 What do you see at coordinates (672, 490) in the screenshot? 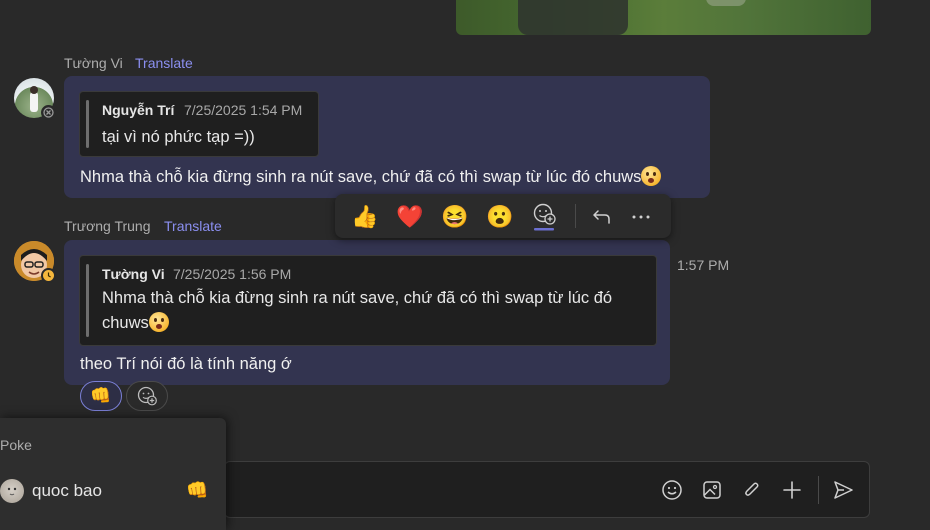
I see `emoji-icon` at bounding box center [672, 490].